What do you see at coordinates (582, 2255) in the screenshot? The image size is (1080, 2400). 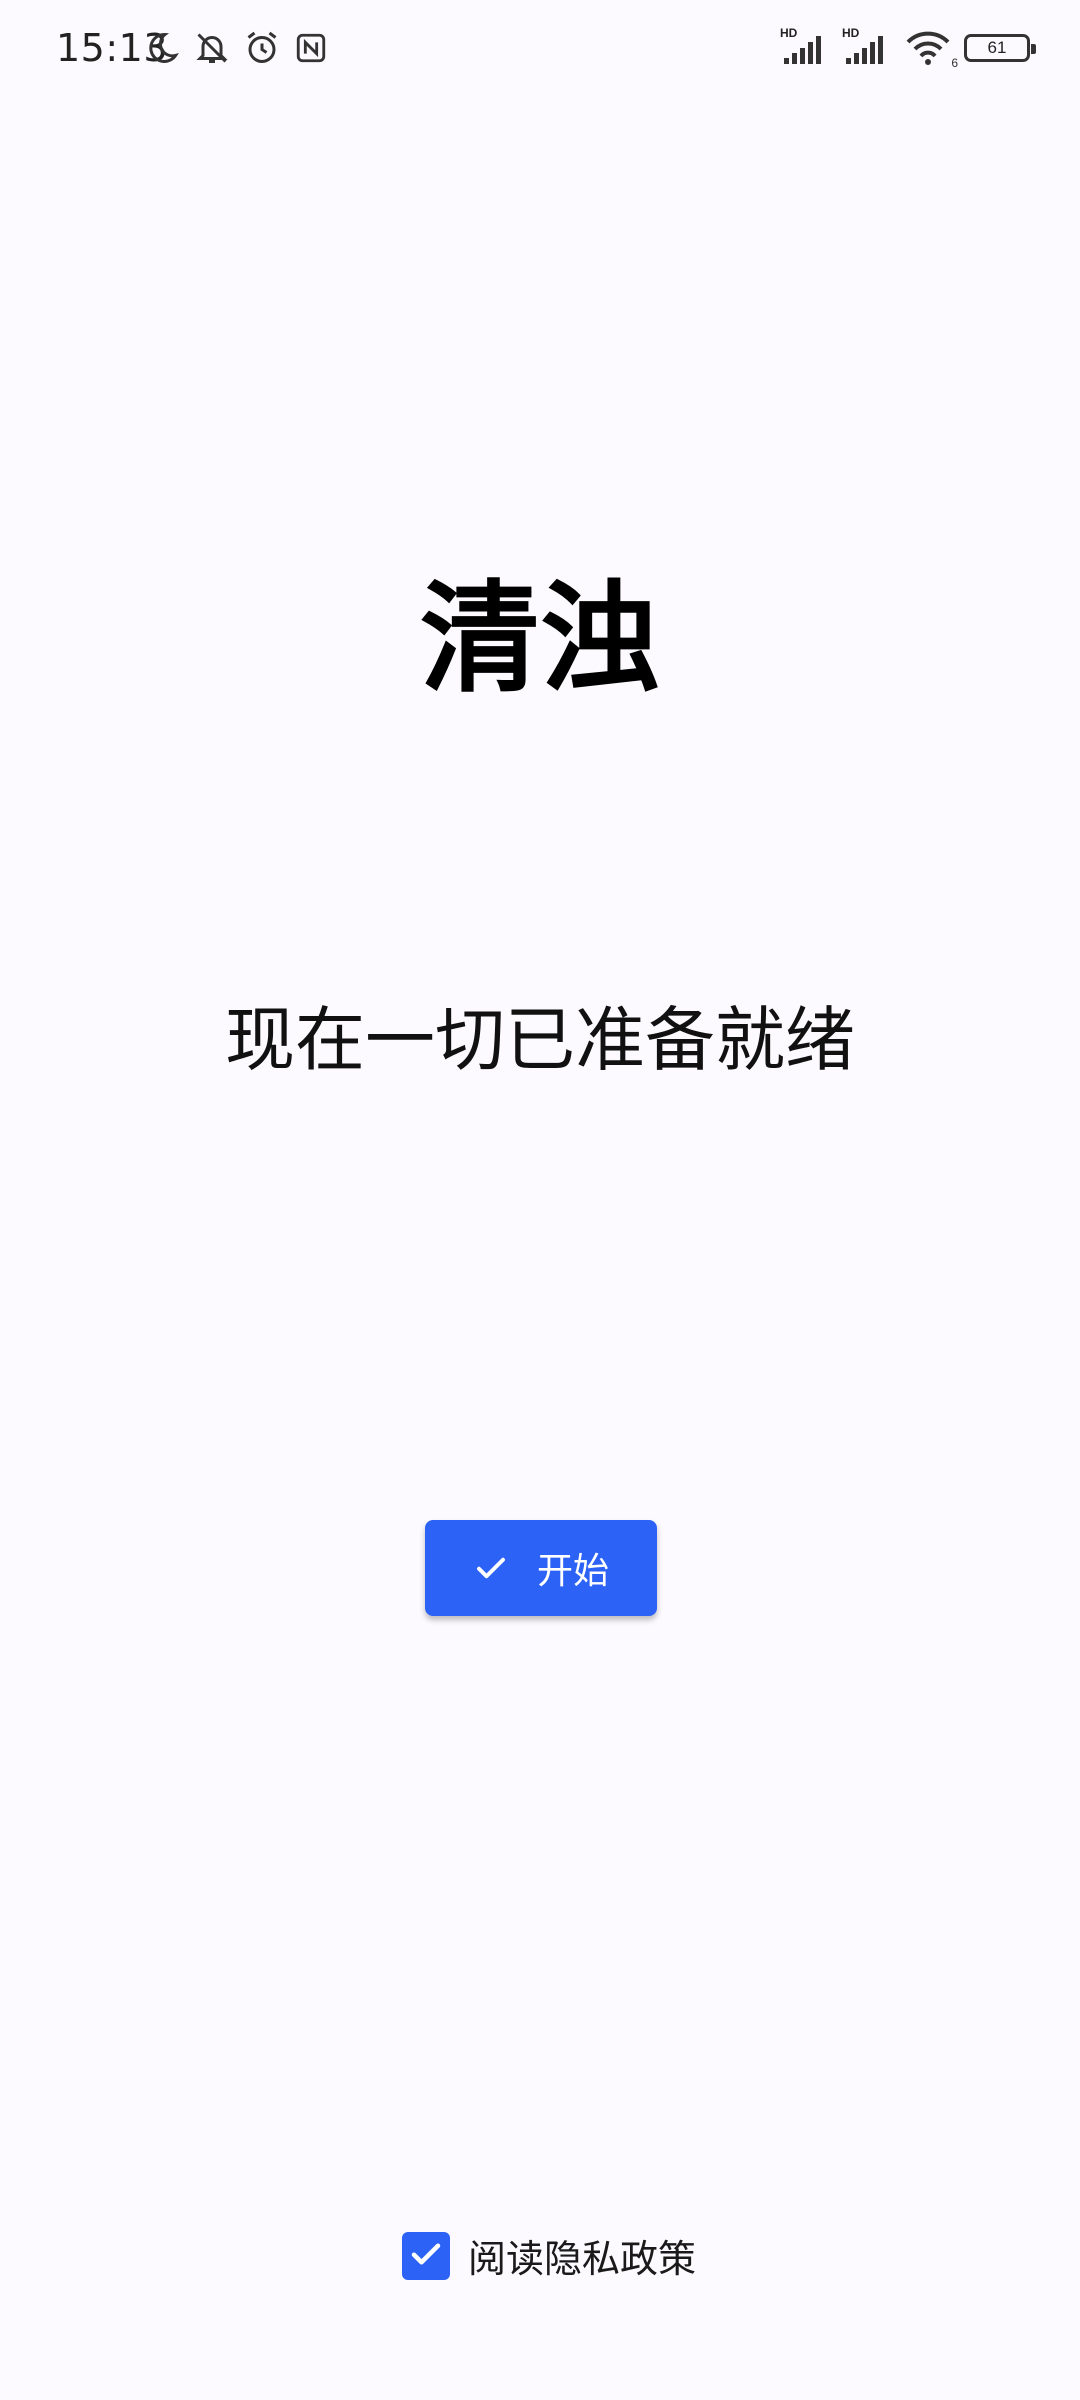 I see `privacy-policy-label: 阅读隐私政策` at bounding box center [582, 2255].